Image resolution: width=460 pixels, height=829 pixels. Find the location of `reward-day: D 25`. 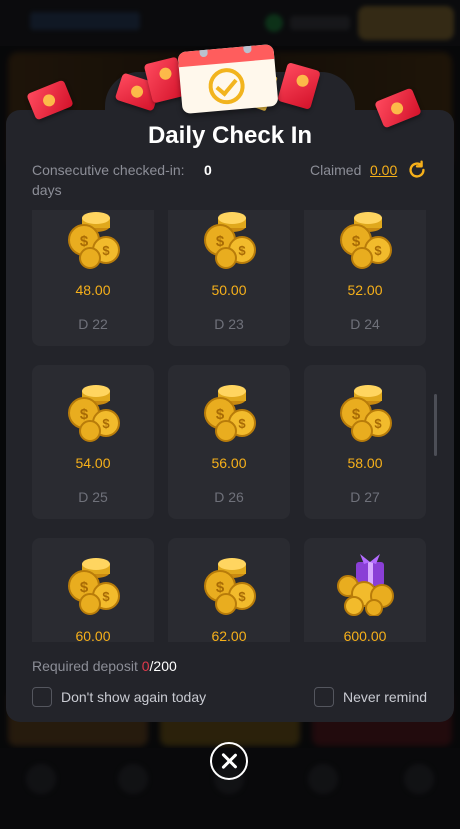

reward-day: D 25 is located at coordinates (93, 497).